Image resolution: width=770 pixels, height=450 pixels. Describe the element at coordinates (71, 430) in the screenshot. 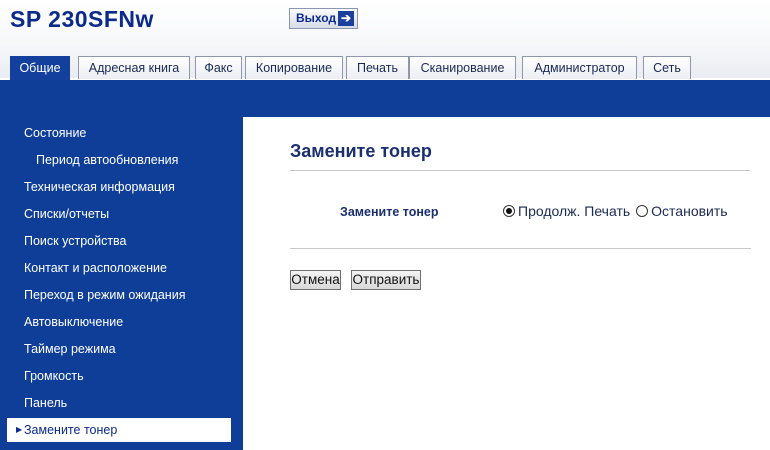

I see `sidebar-item-label: Замените тонер` at that location.